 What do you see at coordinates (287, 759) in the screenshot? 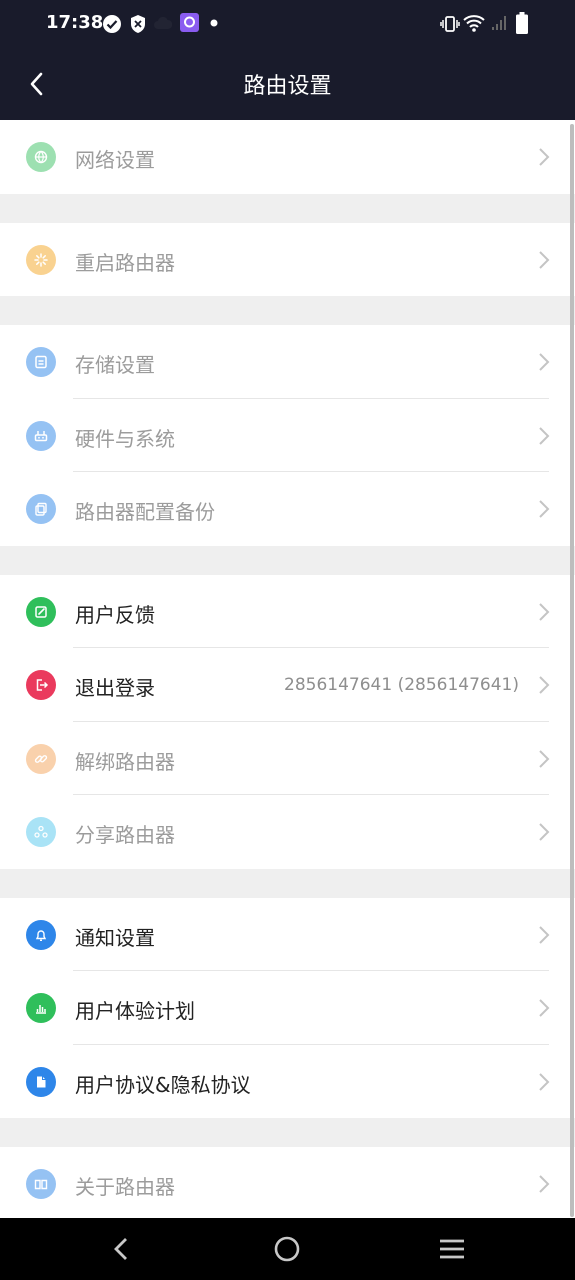
I see `settings-row: 解绑路由器` at bounding box center [287, 759].